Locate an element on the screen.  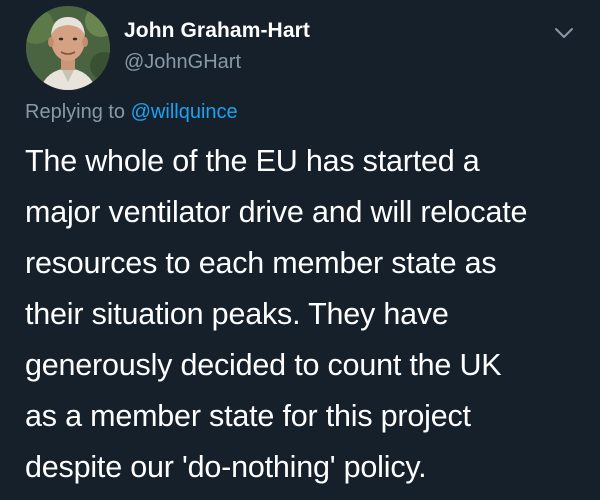
author-name: John Graham-Hart is located at coordinates (217, 31).